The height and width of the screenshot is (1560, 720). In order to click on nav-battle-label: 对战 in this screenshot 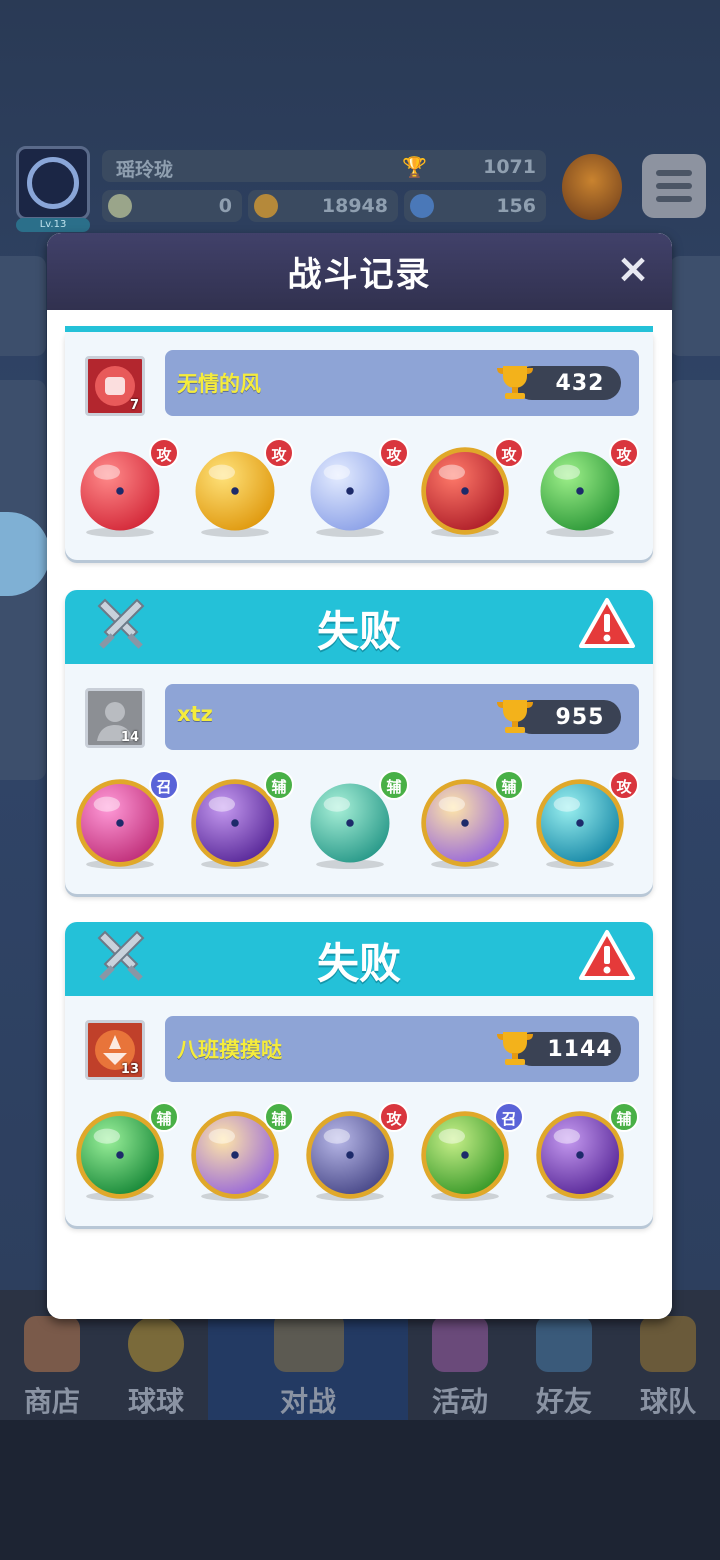, I will do `click(307, 1401)`.